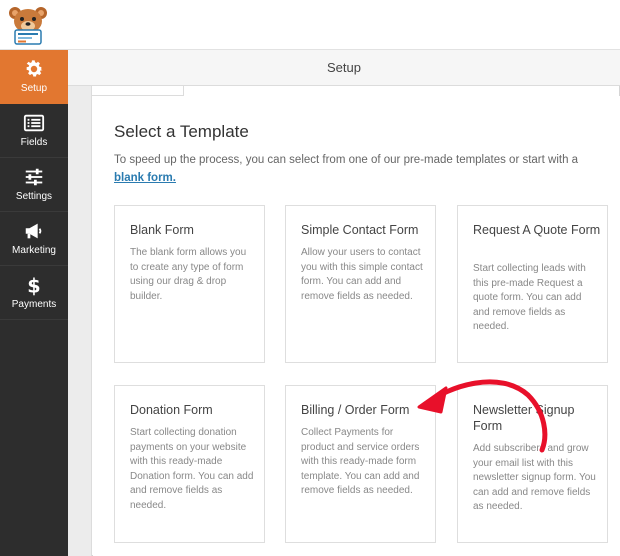  What do you see at coordinates (524, 418) in the screenshot?
I see `template-title: Newsletter Signup Form` at bounding box center [524, 418].